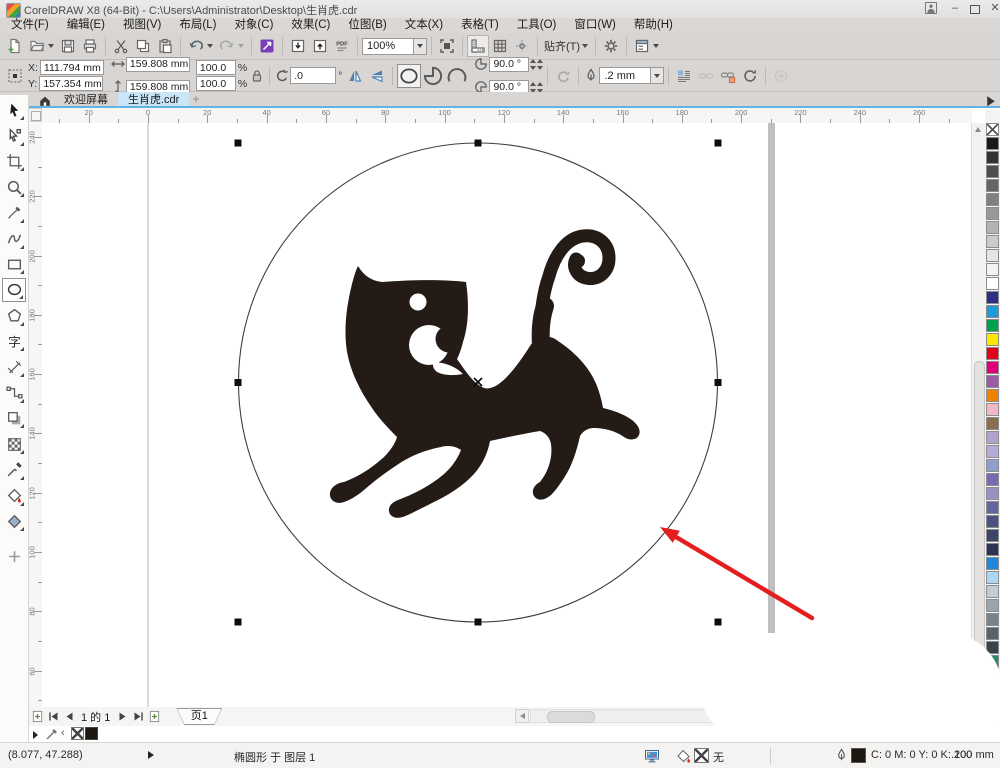  I want to click on x-position-field: 111.794 mm, so click(71, 67).